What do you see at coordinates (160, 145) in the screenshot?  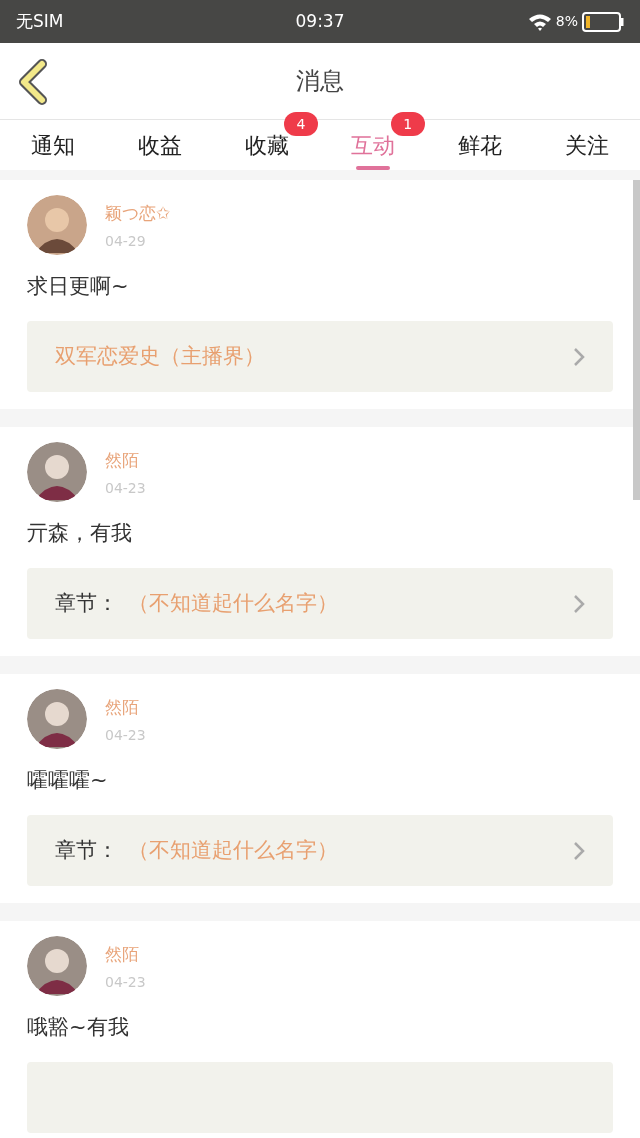 I see `tab: 收益` at bounding box center [160, 145].